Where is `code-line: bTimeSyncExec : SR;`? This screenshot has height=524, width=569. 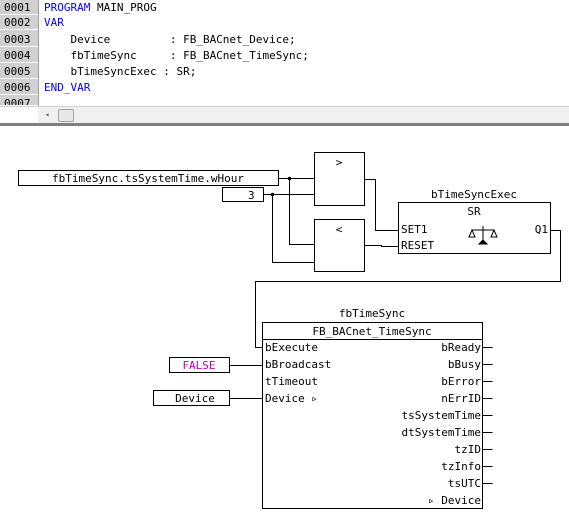
code-line: bTimeSyncExec : SR; is located at coordinates (120, 72).